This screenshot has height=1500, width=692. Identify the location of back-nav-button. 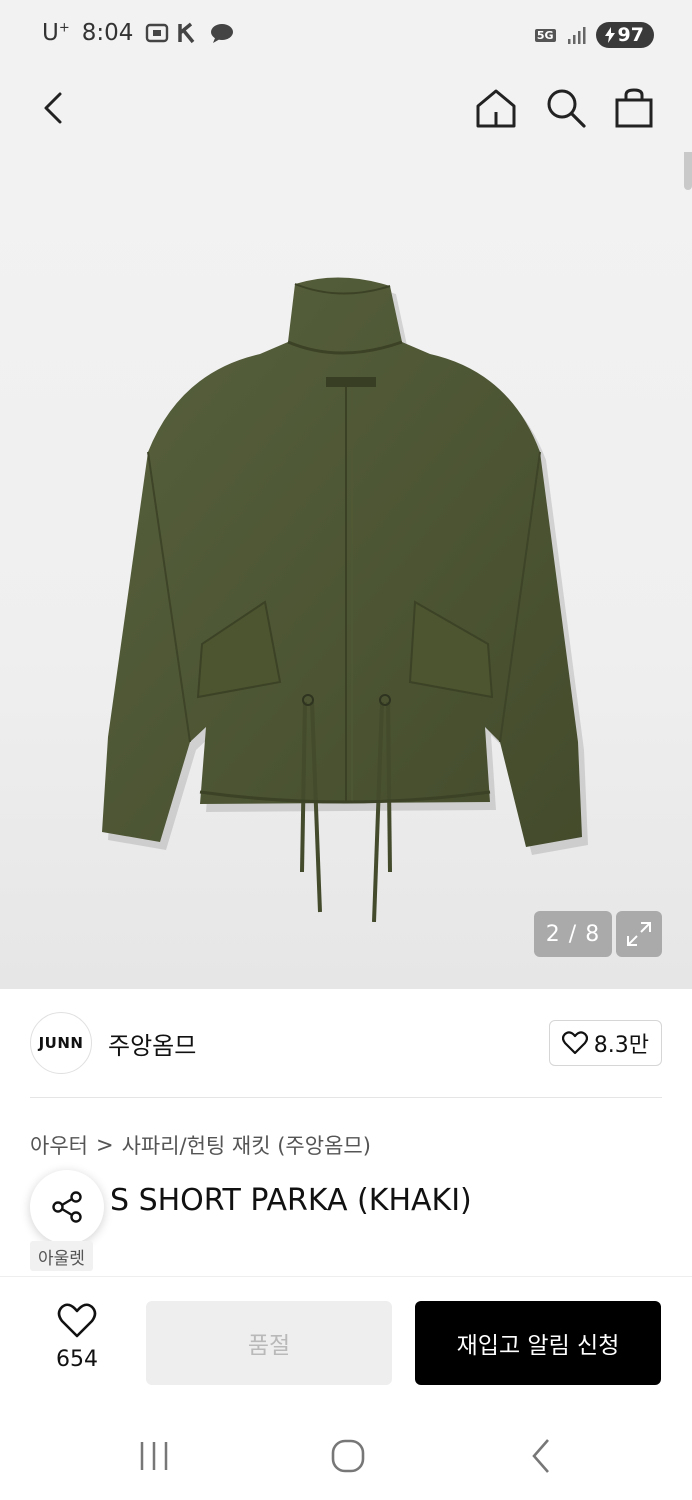
(542, 1456).